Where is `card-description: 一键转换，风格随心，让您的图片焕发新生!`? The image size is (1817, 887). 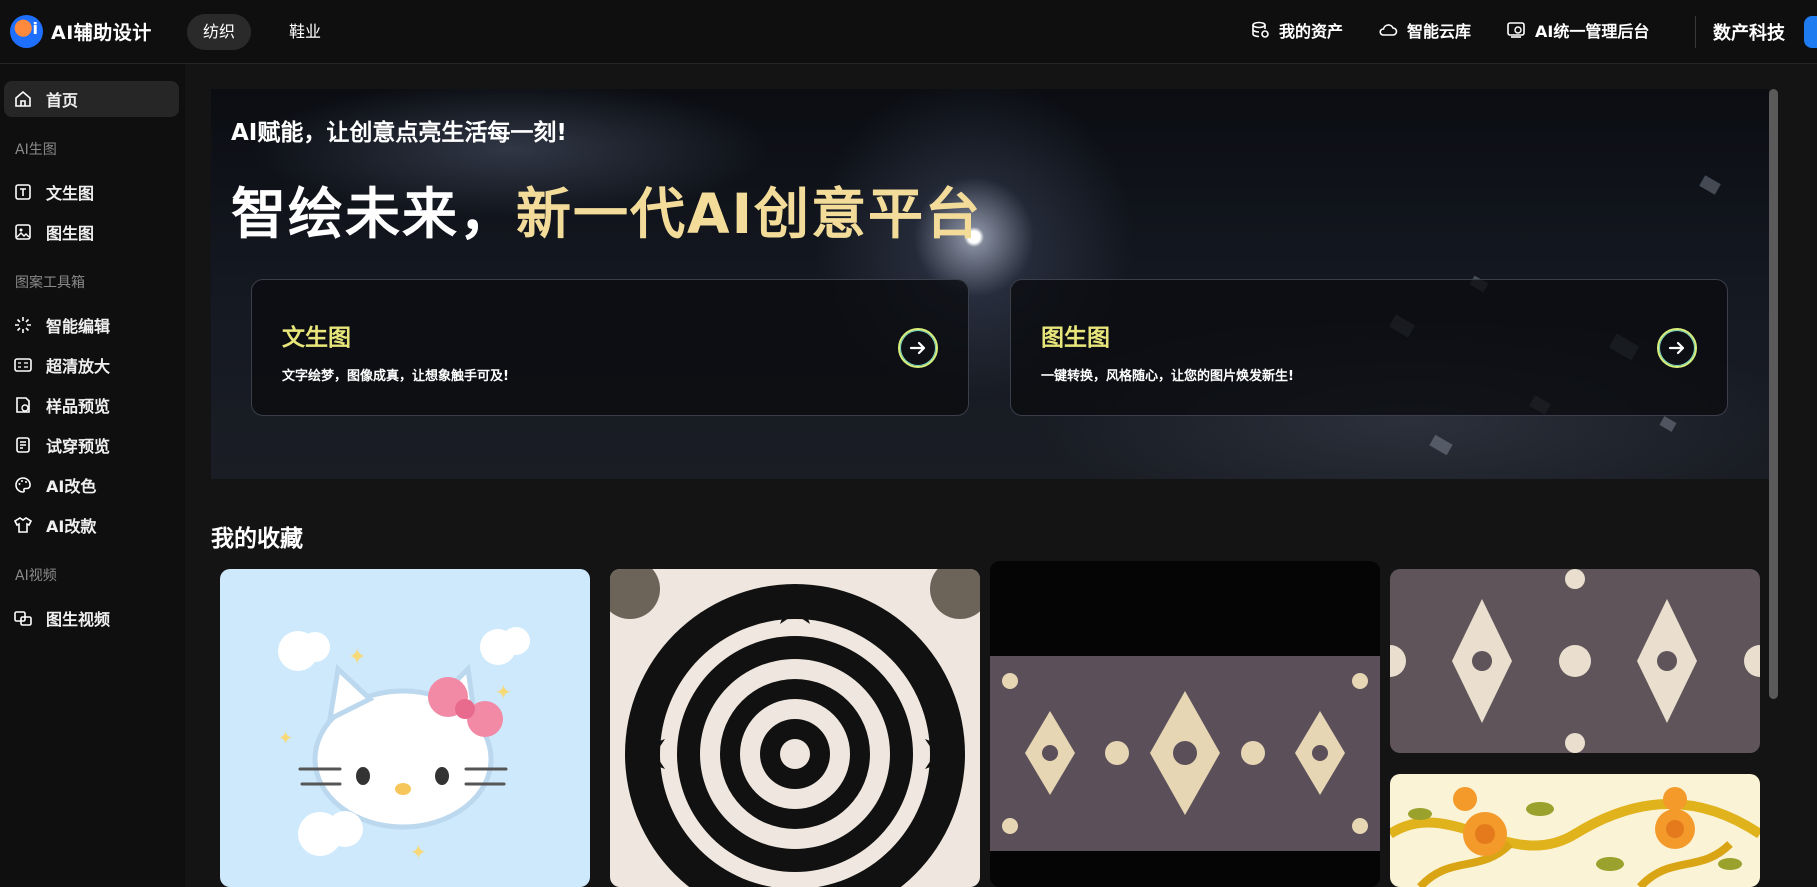 card-description: 一键转换，风格随心，让您的图片焕发新生! is located at coordinates (1167, 376).